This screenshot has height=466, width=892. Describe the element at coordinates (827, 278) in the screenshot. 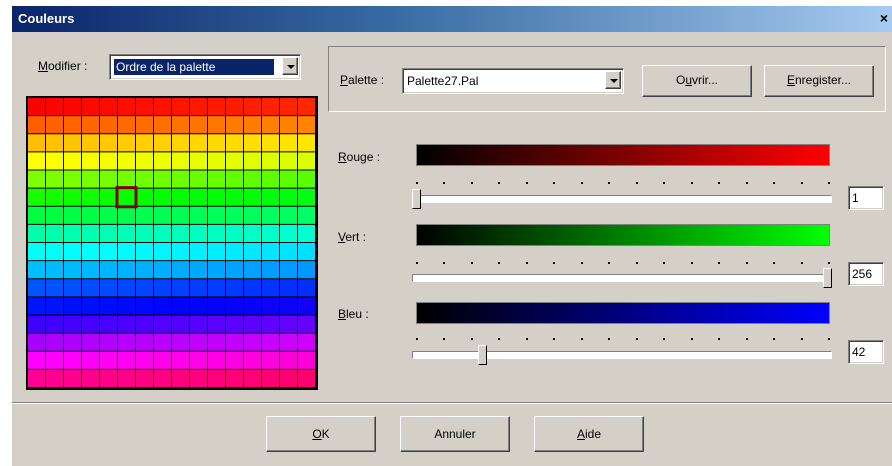

I see `green-slider-thumb` at that location.